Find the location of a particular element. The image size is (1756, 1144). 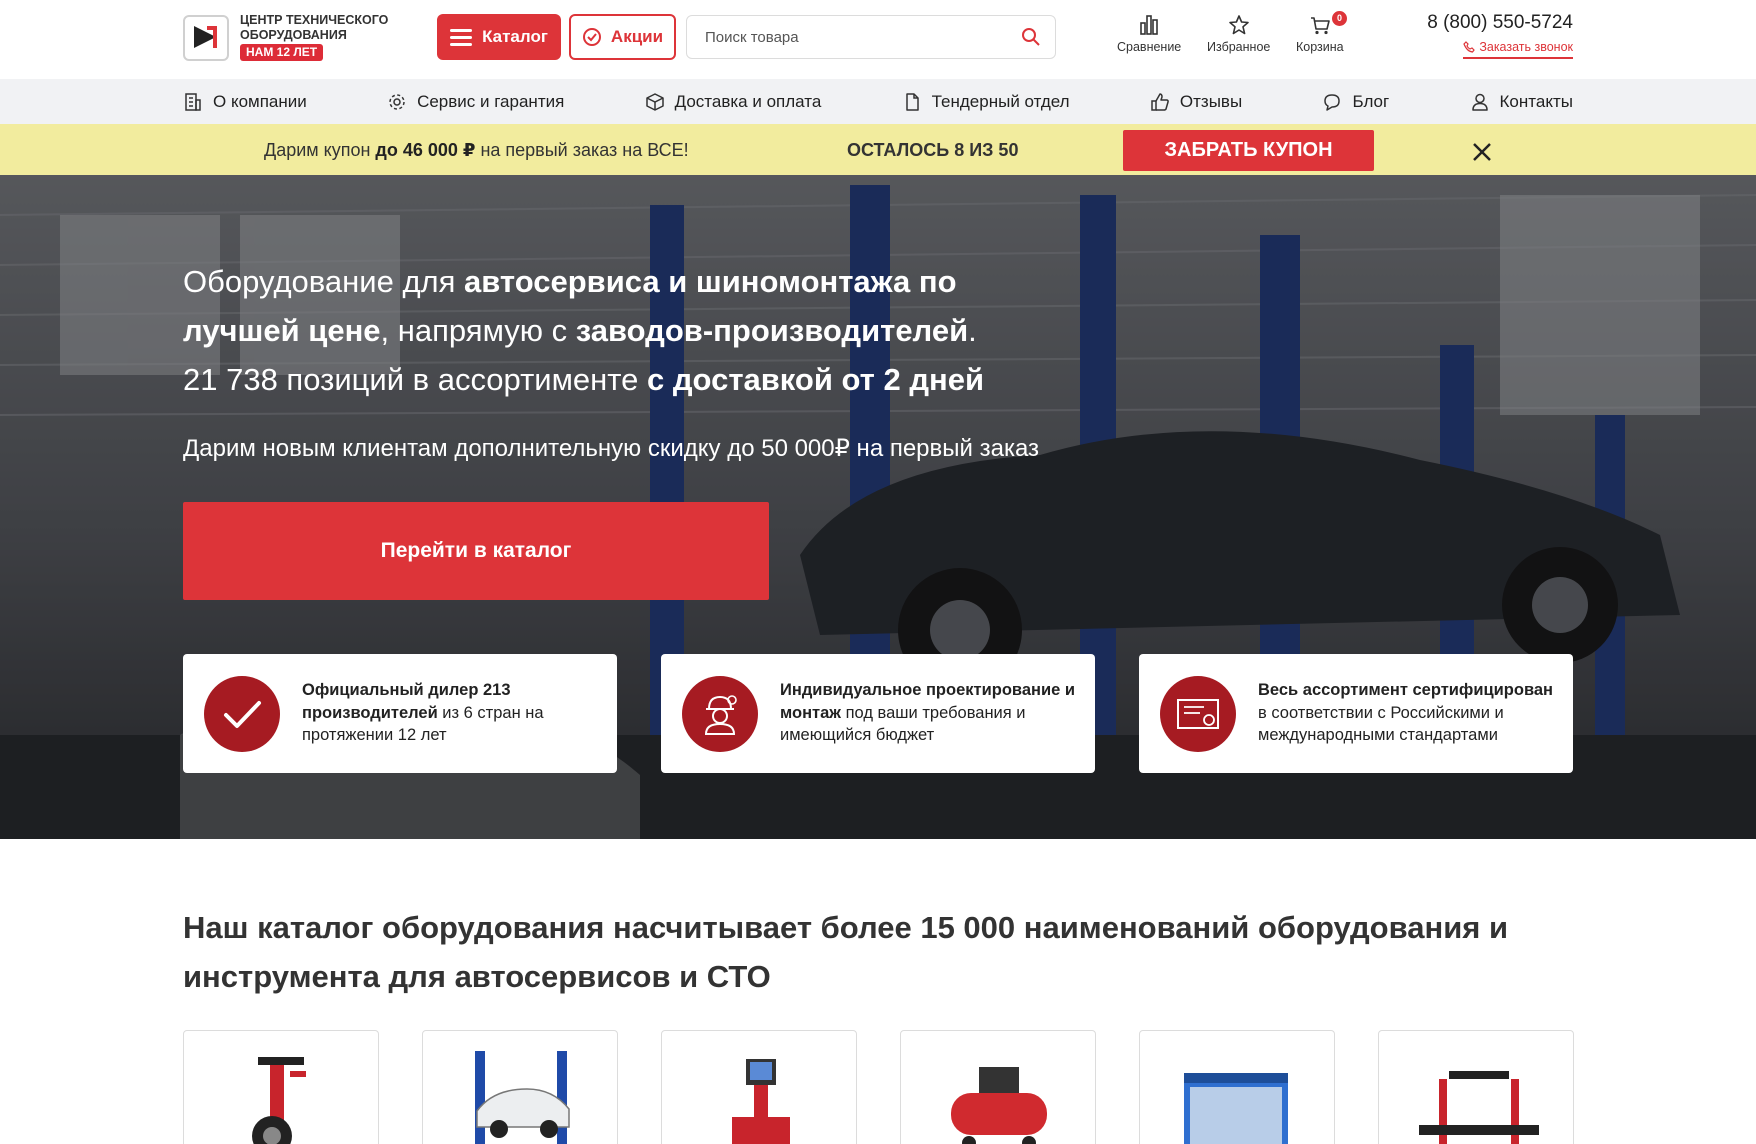

wheel-alignment-icon is located at coordinates (761, 1101).